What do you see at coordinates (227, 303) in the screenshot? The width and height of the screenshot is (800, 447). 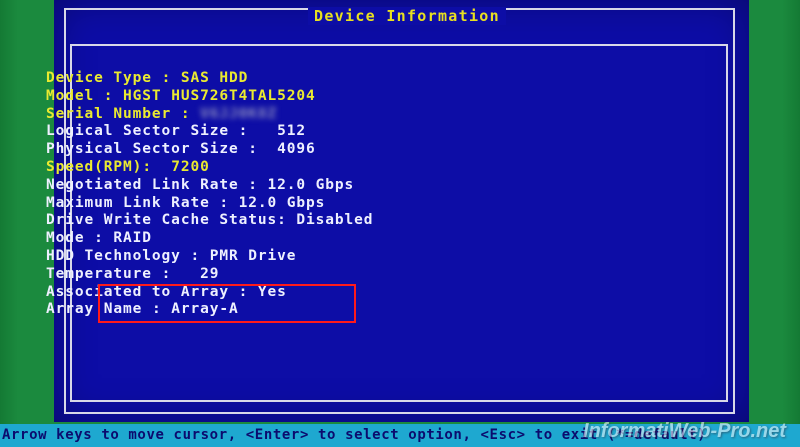 I see `array-info-highlight-box` at bounding box center [227, 303].